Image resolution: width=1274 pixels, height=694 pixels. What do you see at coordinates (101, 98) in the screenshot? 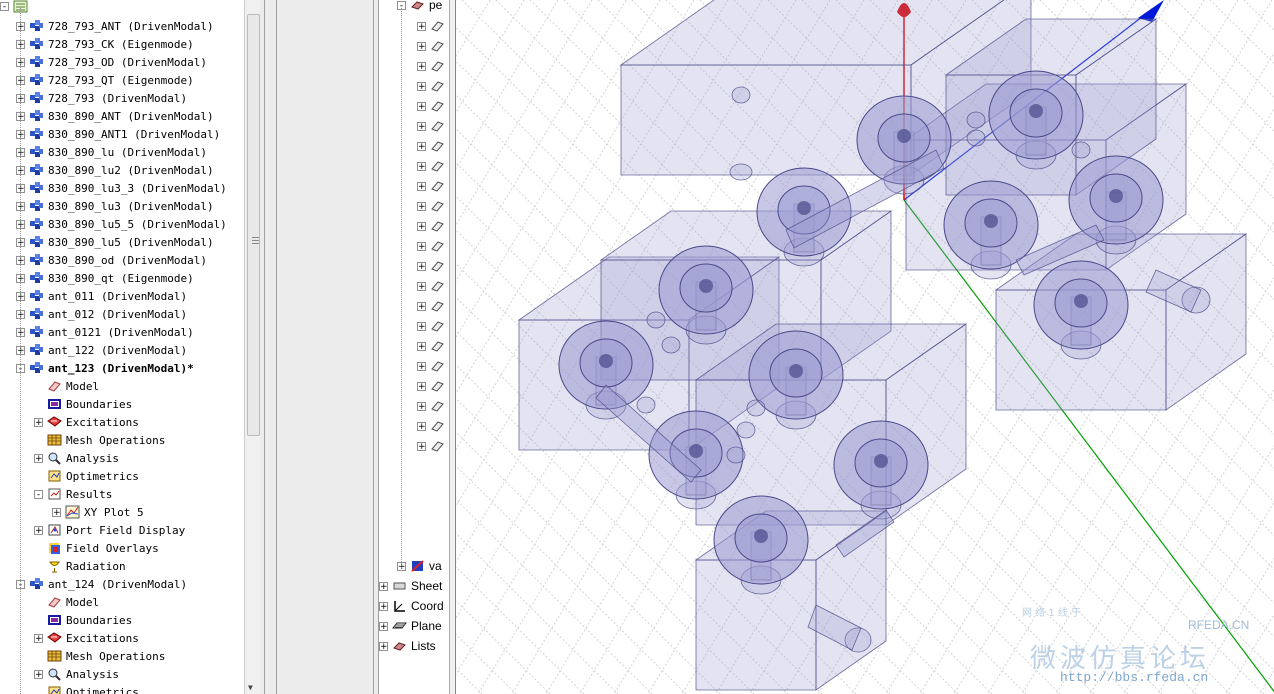
I see `design-tree-item: +728_793 (DrivenModal)` at bounding box center [101, 98].